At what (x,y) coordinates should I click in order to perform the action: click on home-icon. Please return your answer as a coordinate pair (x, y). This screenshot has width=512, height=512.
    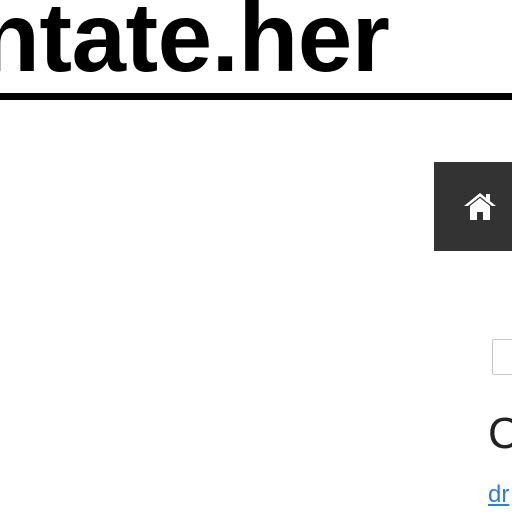
    Looking at the image, I should click on (480, 206).